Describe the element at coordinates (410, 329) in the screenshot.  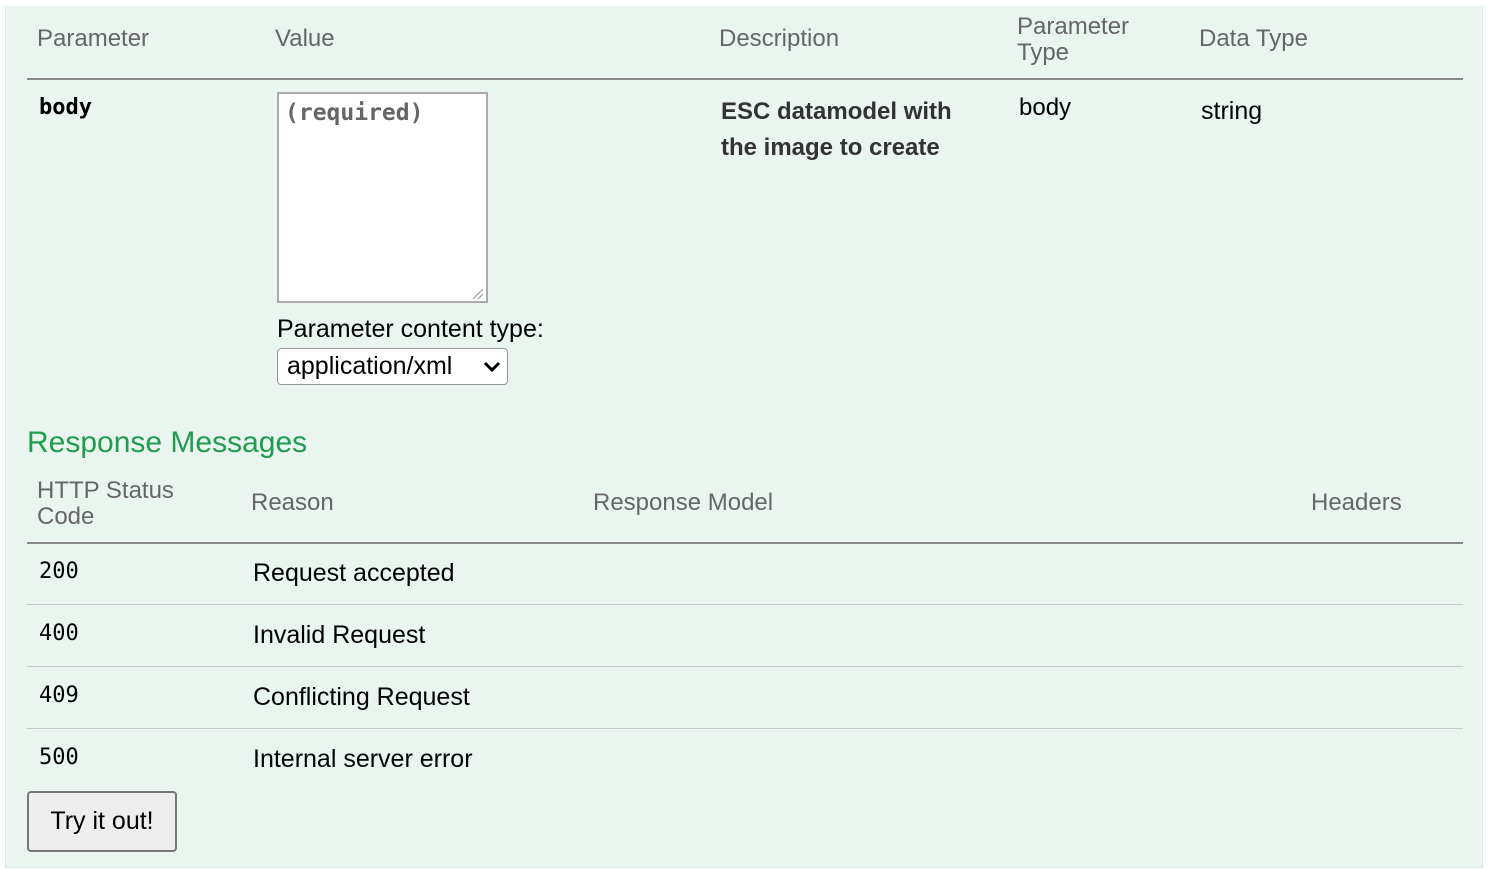
I see `content-type-label: Parameter content type:` at that location.